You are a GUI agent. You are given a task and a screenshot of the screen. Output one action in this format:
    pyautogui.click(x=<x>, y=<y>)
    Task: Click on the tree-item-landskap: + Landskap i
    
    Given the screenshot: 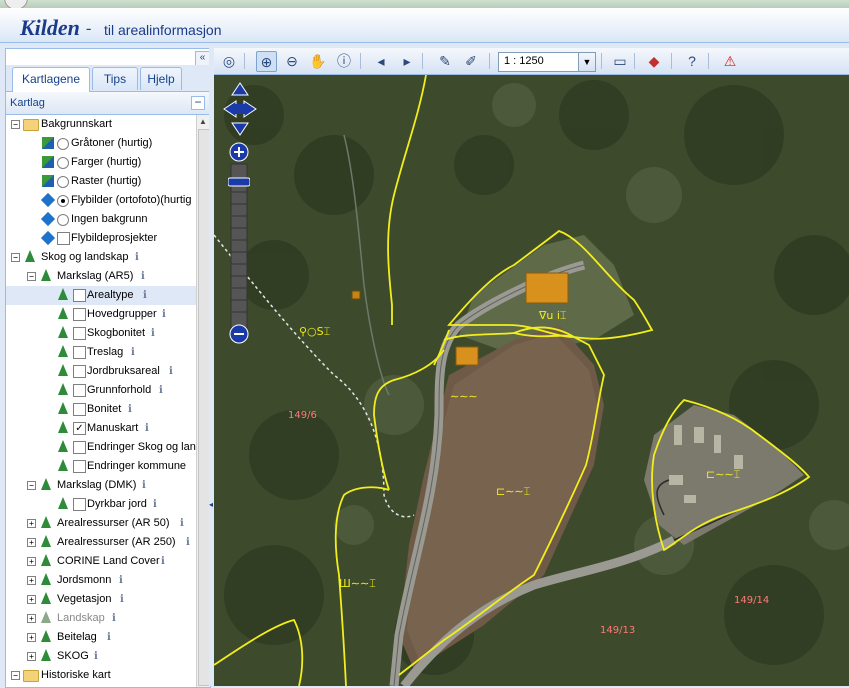 What is the action you would take?
    pyautogui.click(x=101, y=618)
    